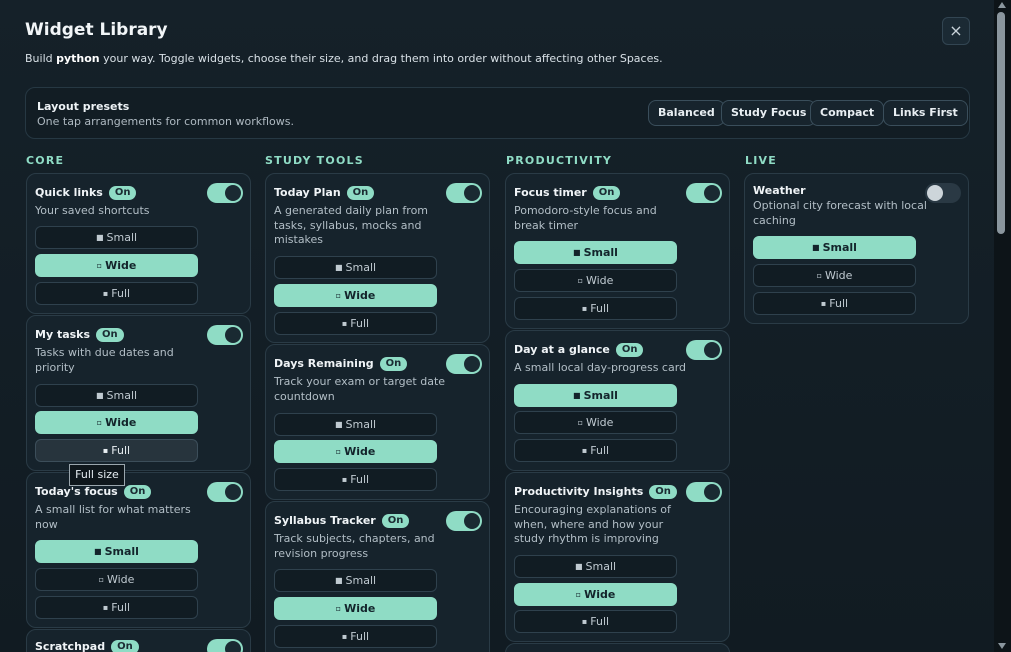  Describe the element at coordinates (779, 190) in the screenshot. I see `widget-name: Weather` at that location.